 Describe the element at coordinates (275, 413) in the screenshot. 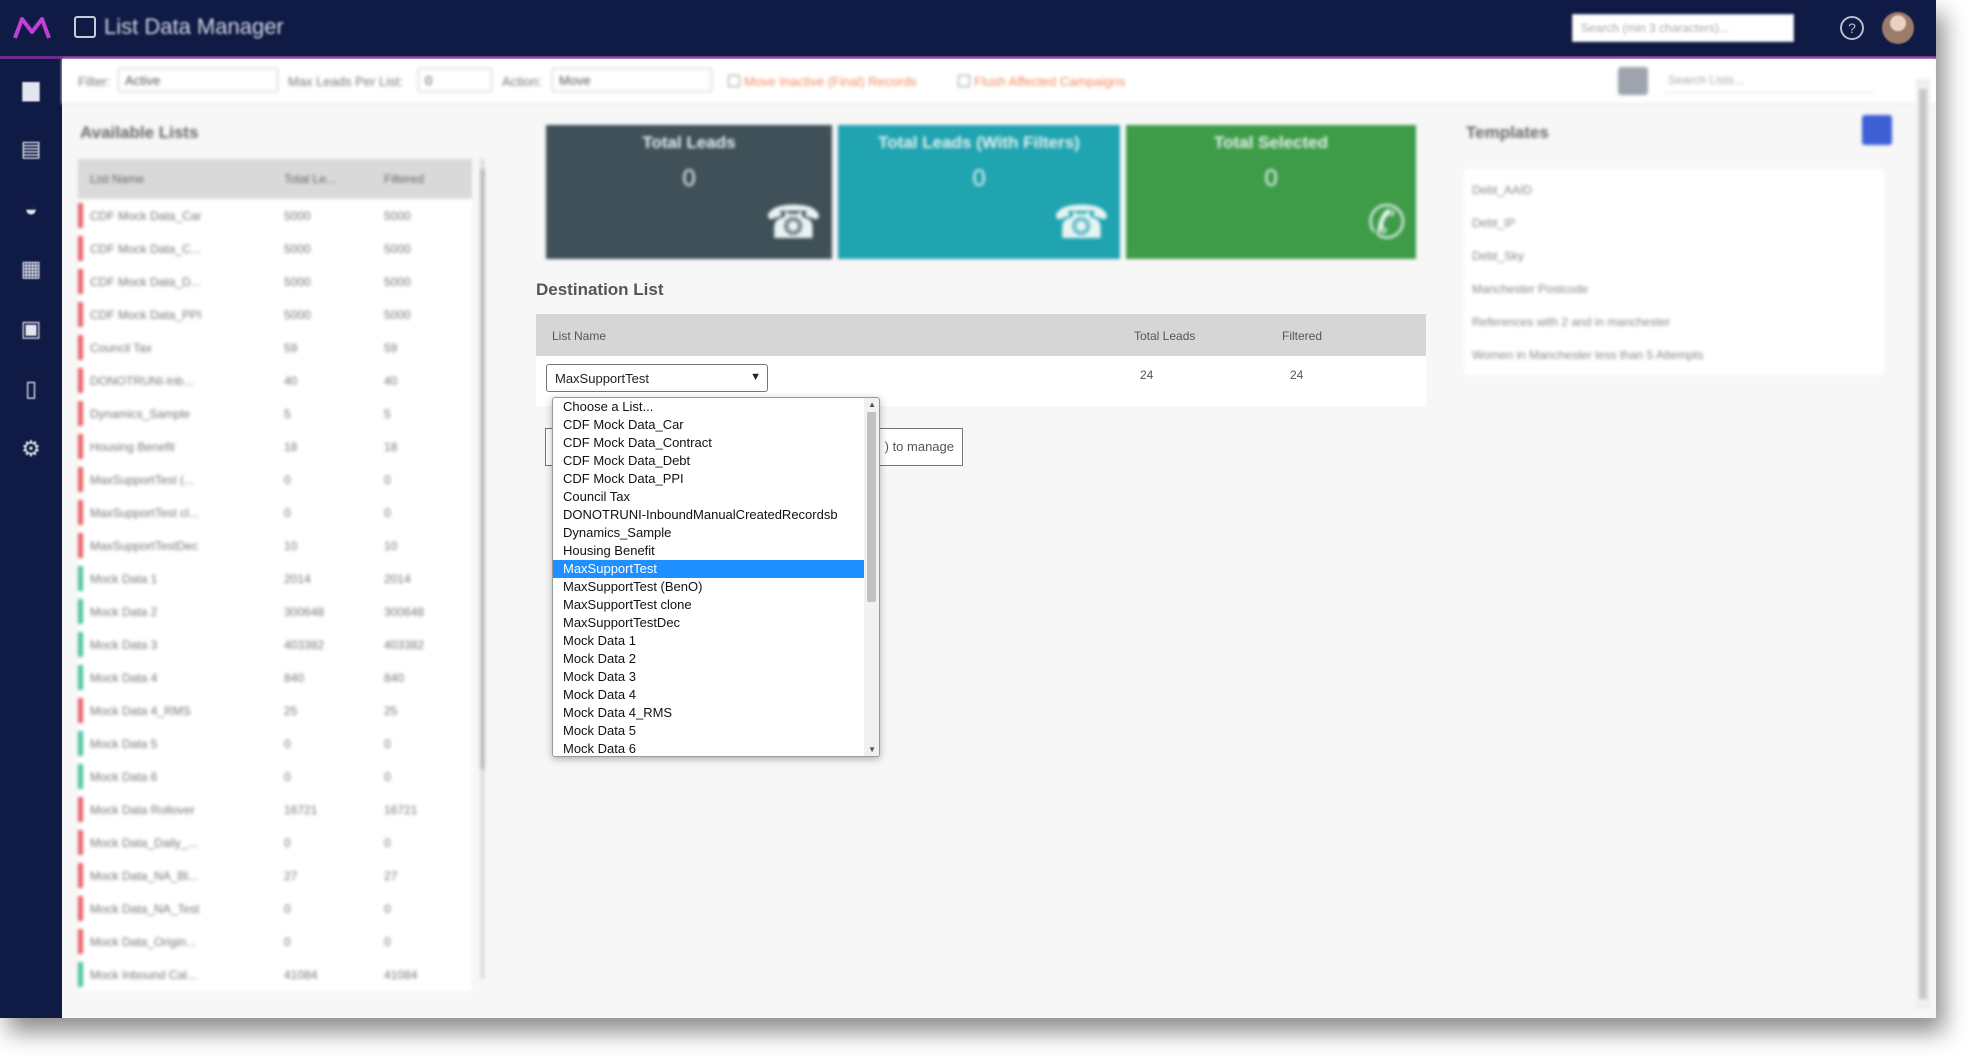

I see `table-row: Dynamics_Sample 5 5` at that location.